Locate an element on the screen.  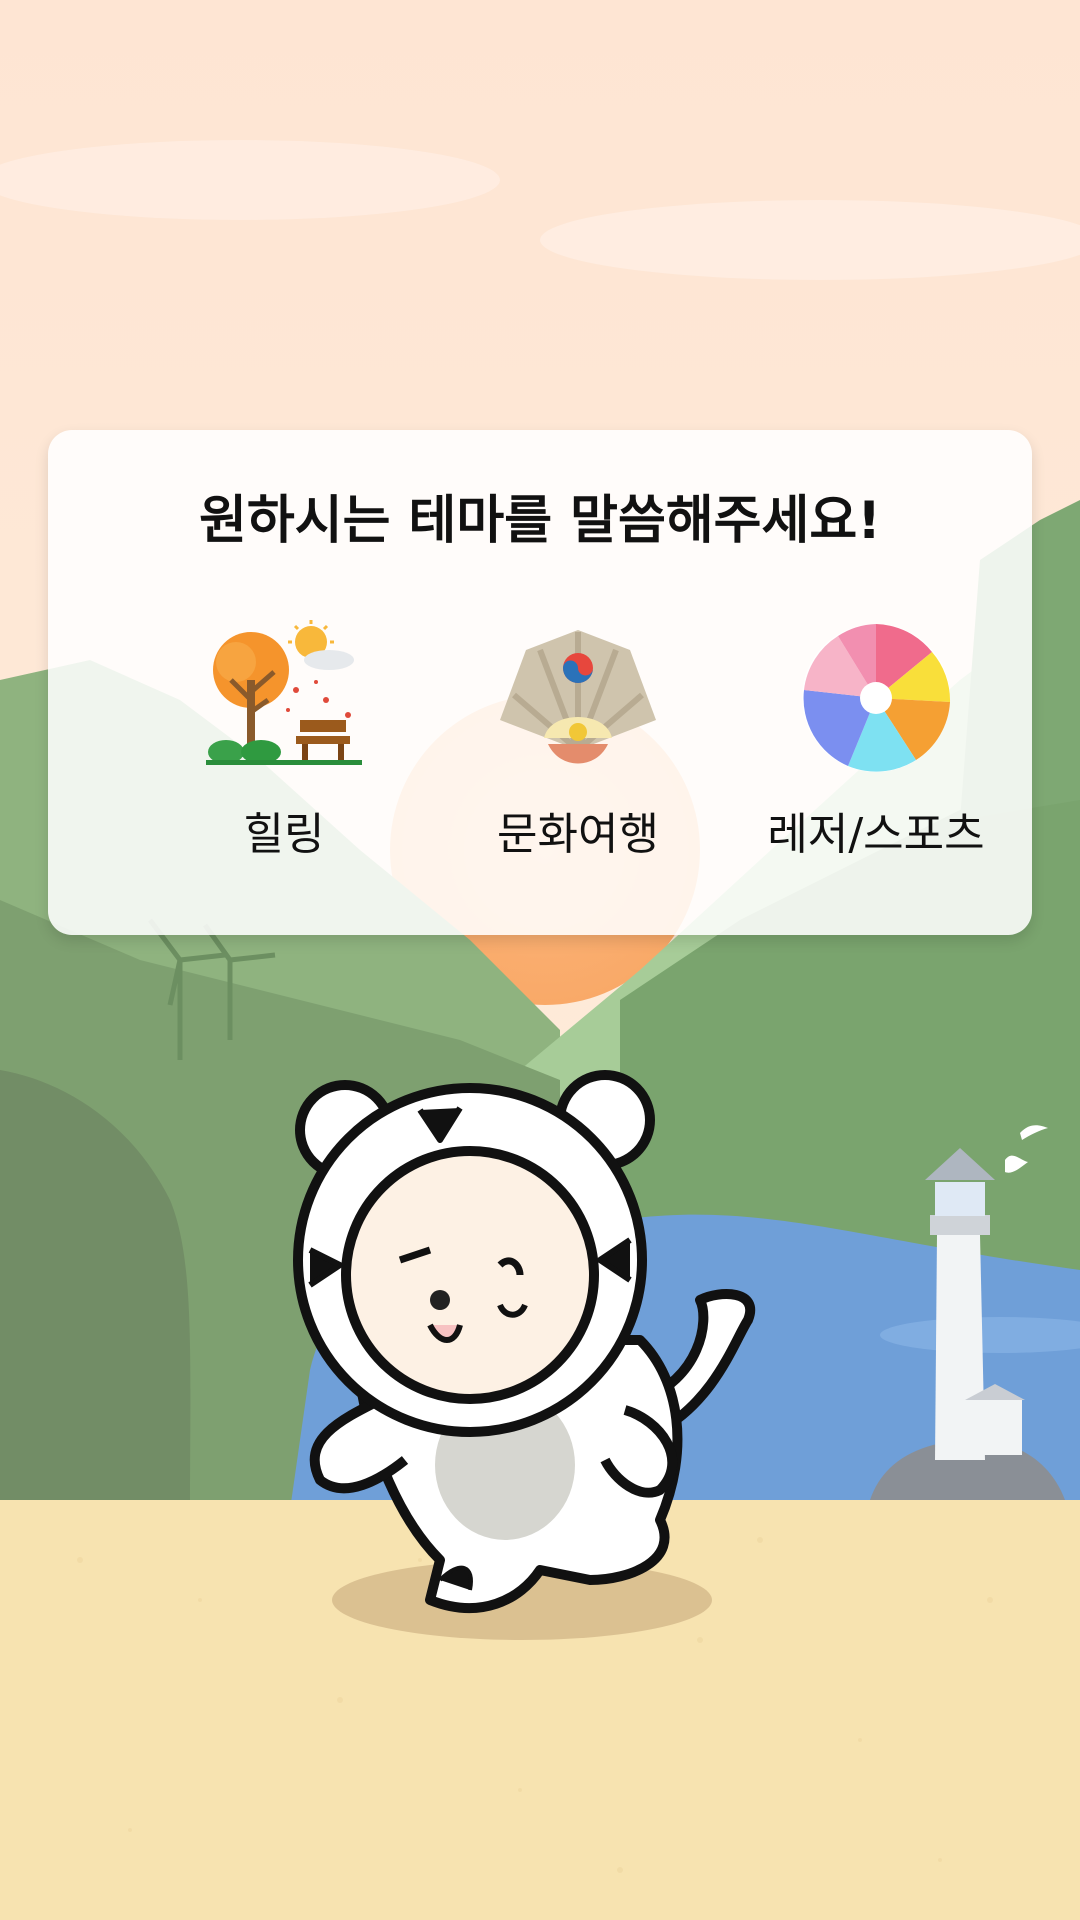
beach-ball-icon is located at coordinates (876, 698).